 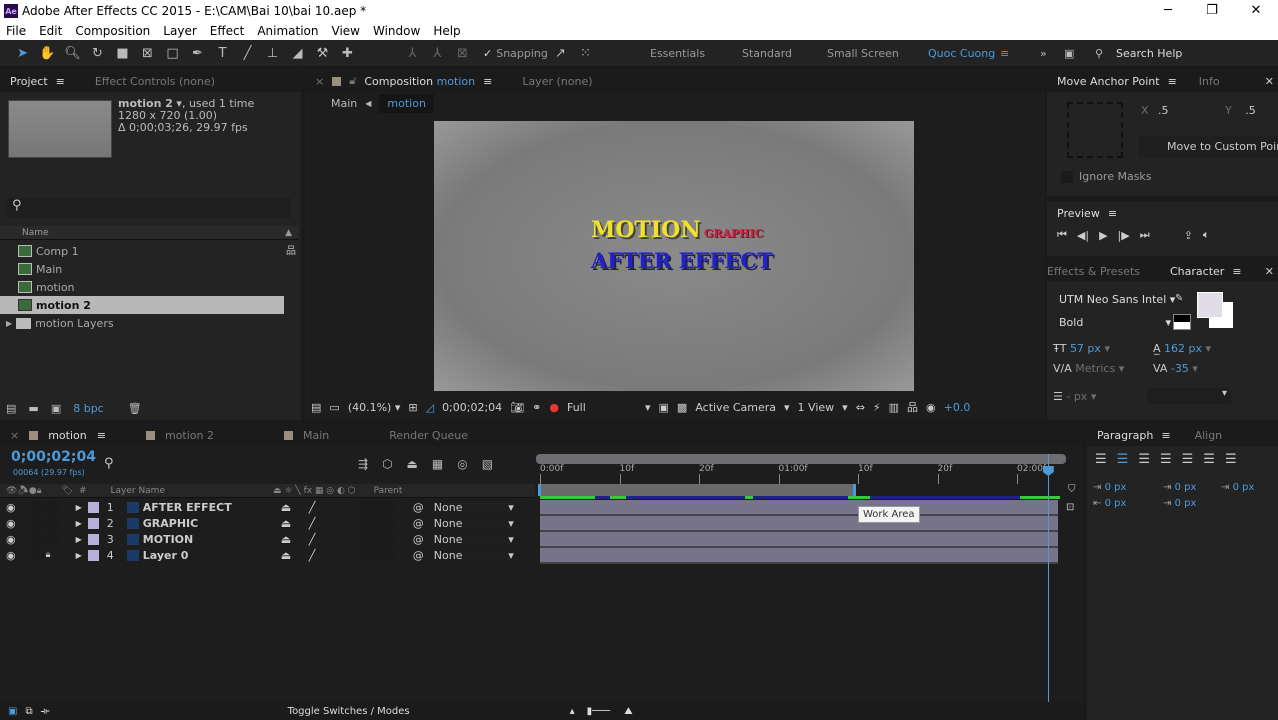 What do you see at coordinates (1062, 235) in the screenshot?
I see `first-frame-icon: ⏮` at bounding box center [1062, 235].